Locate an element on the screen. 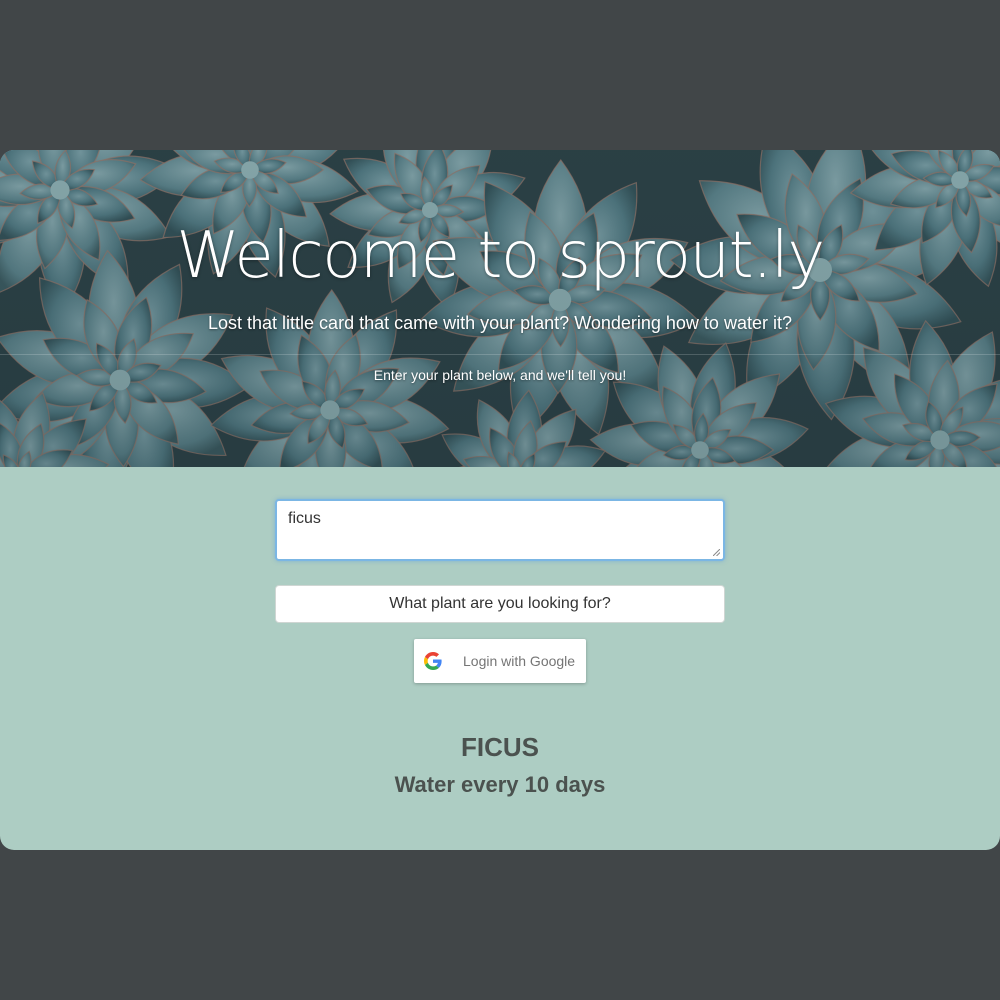 The width and height of the screenshot is (1000, 1000). result-watering-instructions: Water every 10 days is located at coordinates (500, 784).